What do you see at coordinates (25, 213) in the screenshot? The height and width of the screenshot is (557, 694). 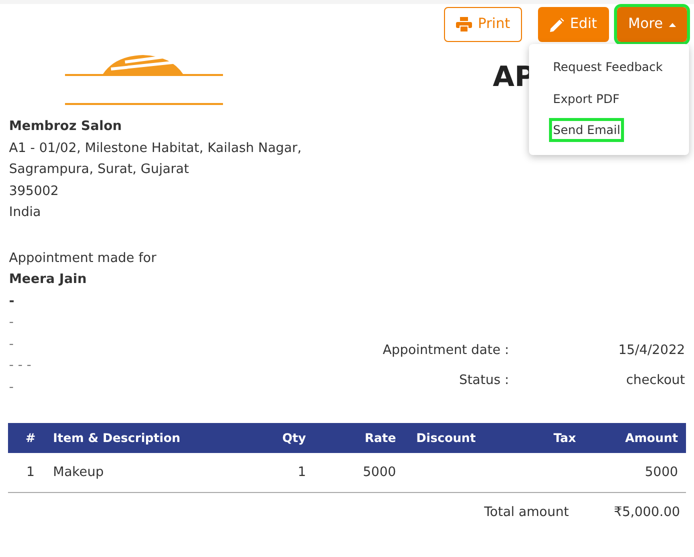 I see `address-line: India` at bounding box center [25, 213].